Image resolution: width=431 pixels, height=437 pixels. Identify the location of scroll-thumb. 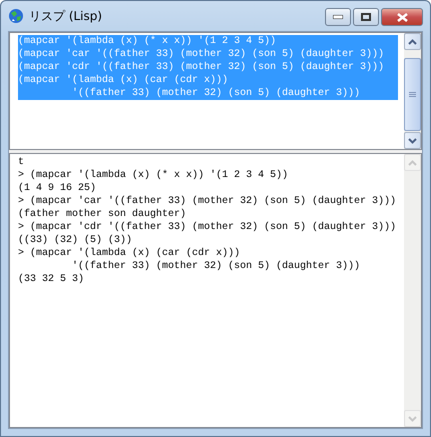
(412, 94).